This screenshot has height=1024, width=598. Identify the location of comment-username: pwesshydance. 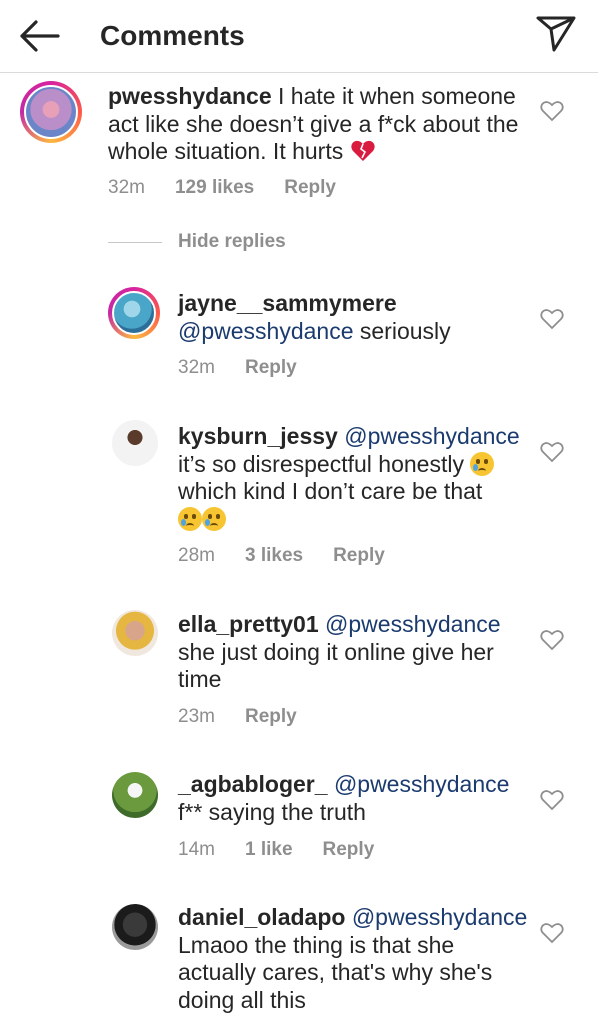
(190, 96).